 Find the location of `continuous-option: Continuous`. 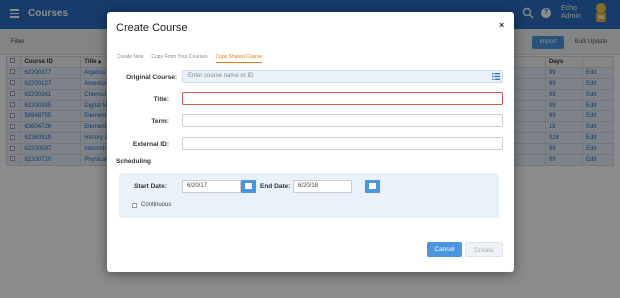

continuous-option: Continuous is located at coordinates (151, 205).